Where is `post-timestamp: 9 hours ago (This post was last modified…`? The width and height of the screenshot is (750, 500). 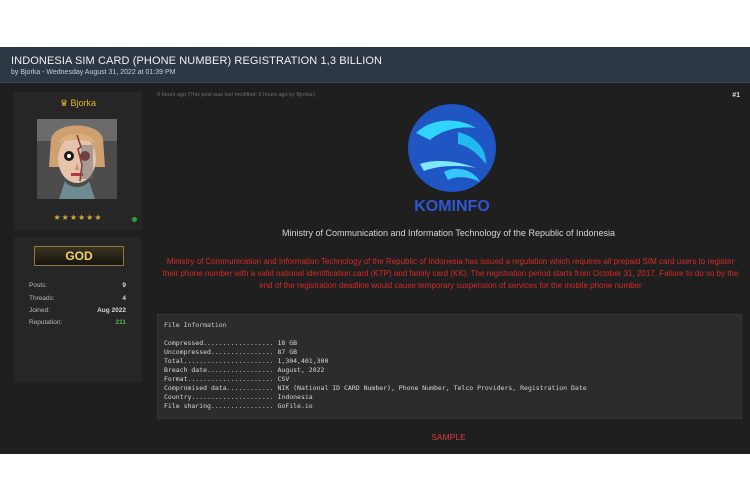
post-timestamp: 9 hours ago (This post was last modified… is located at coordinates (236, 95).